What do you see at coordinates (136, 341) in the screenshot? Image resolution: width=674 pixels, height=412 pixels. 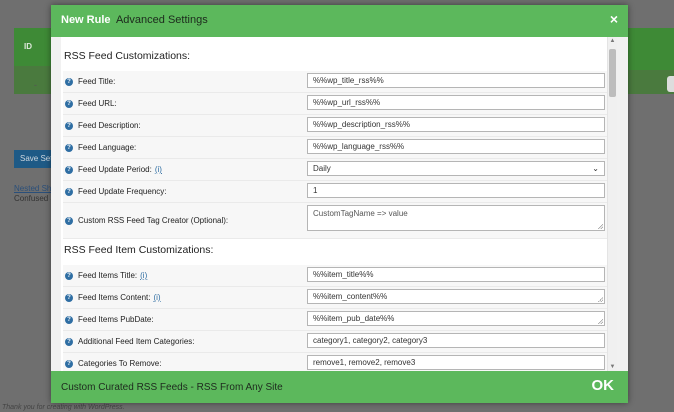 I see `setting-label-text: Additional Feed Item Categories:` at bounding box center [136, 341].